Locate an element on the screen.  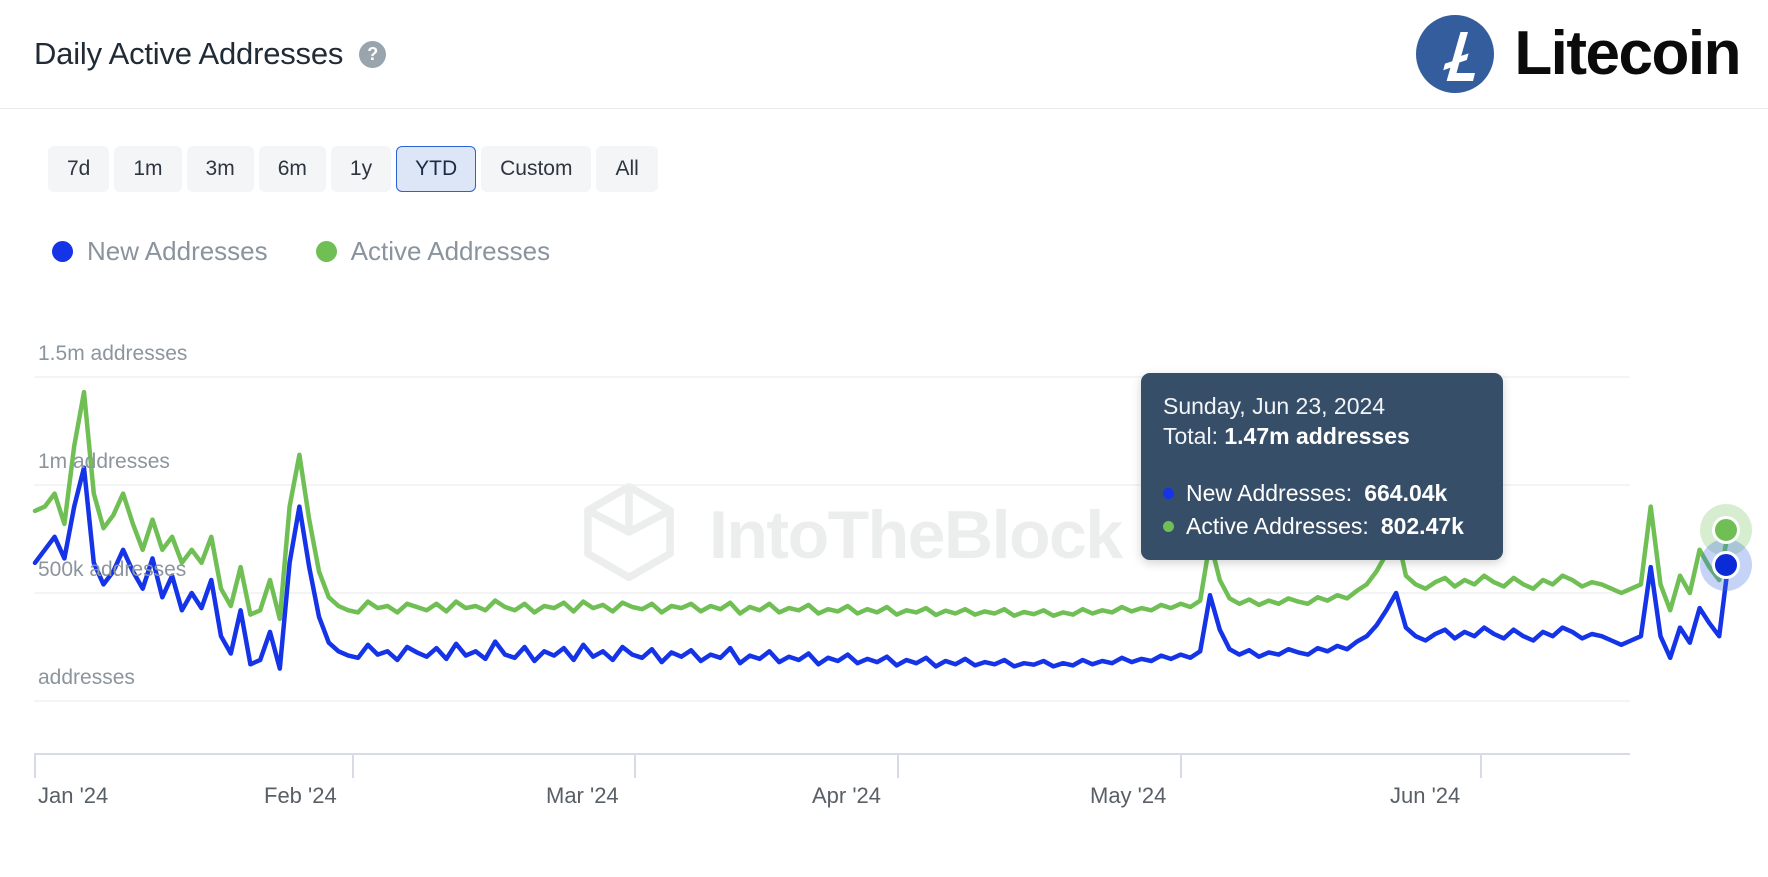
range-button-3m: 3m is located at coordinates (220, 169).